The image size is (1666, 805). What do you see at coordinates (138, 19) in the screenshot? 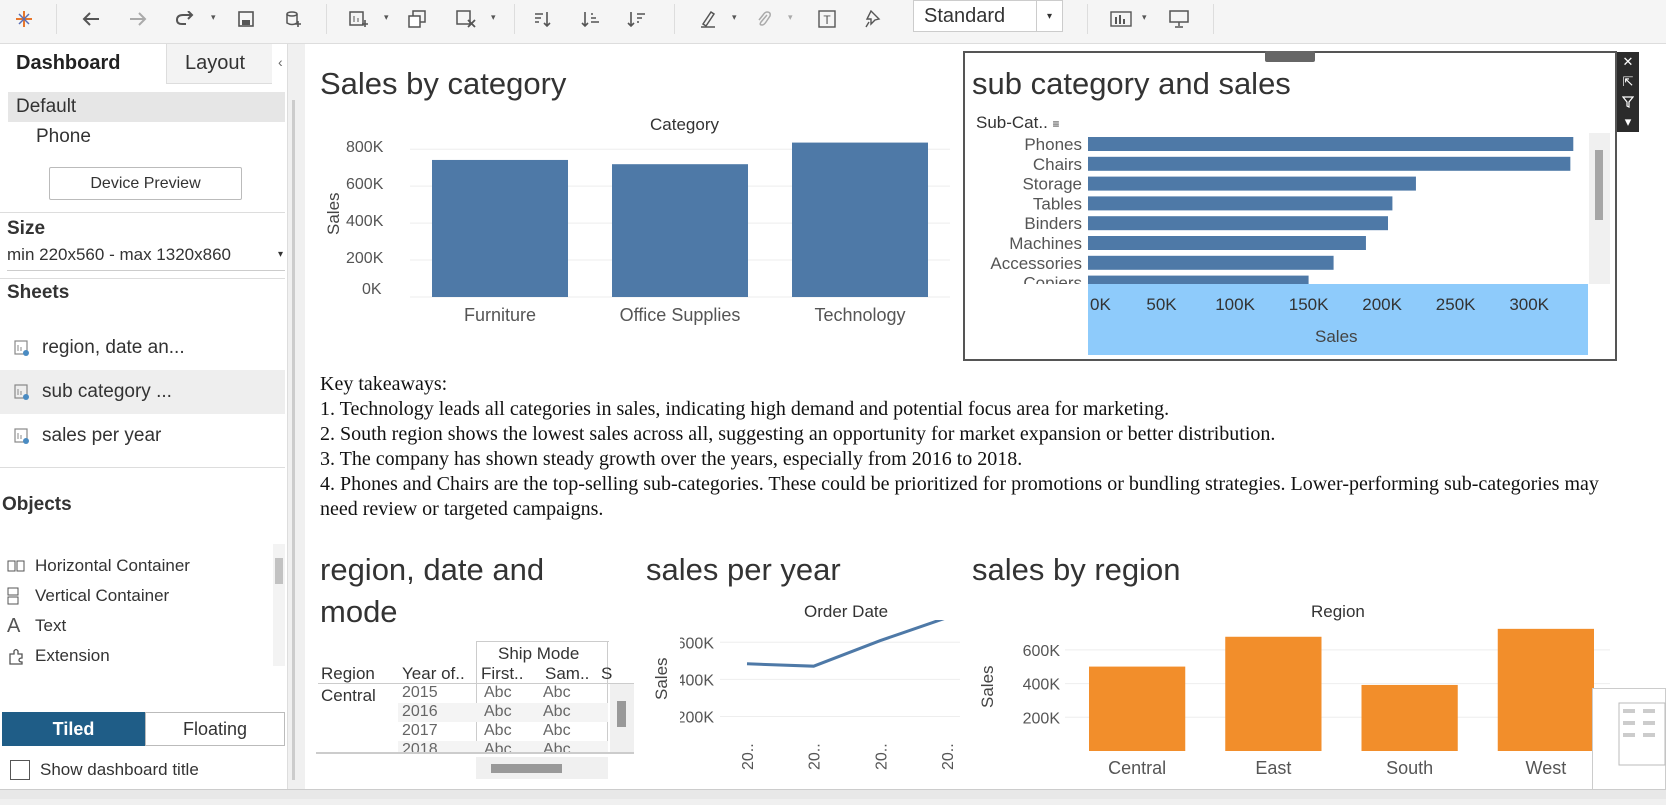
I see `redo-icon` at bounding box center [138, 19].